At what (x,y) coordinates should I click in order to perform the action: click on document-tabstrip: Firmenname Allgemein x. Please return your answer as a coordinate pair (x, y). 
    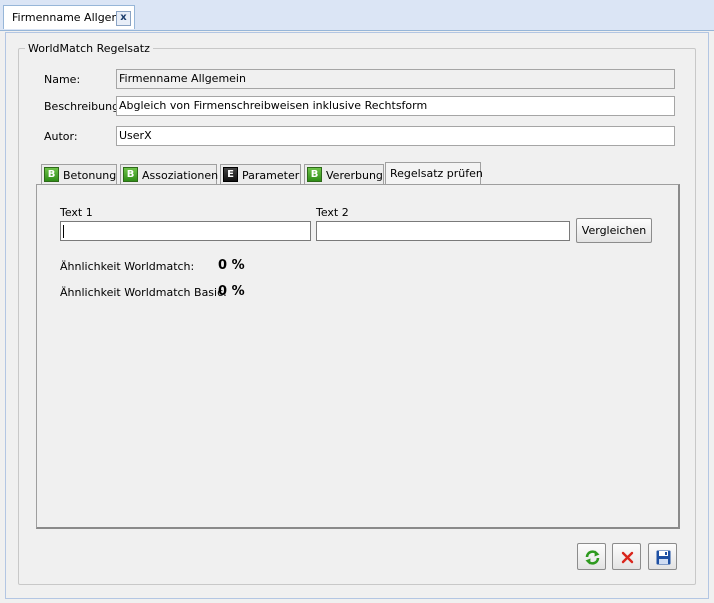
    Looking at the image, I should click on (357, 15).